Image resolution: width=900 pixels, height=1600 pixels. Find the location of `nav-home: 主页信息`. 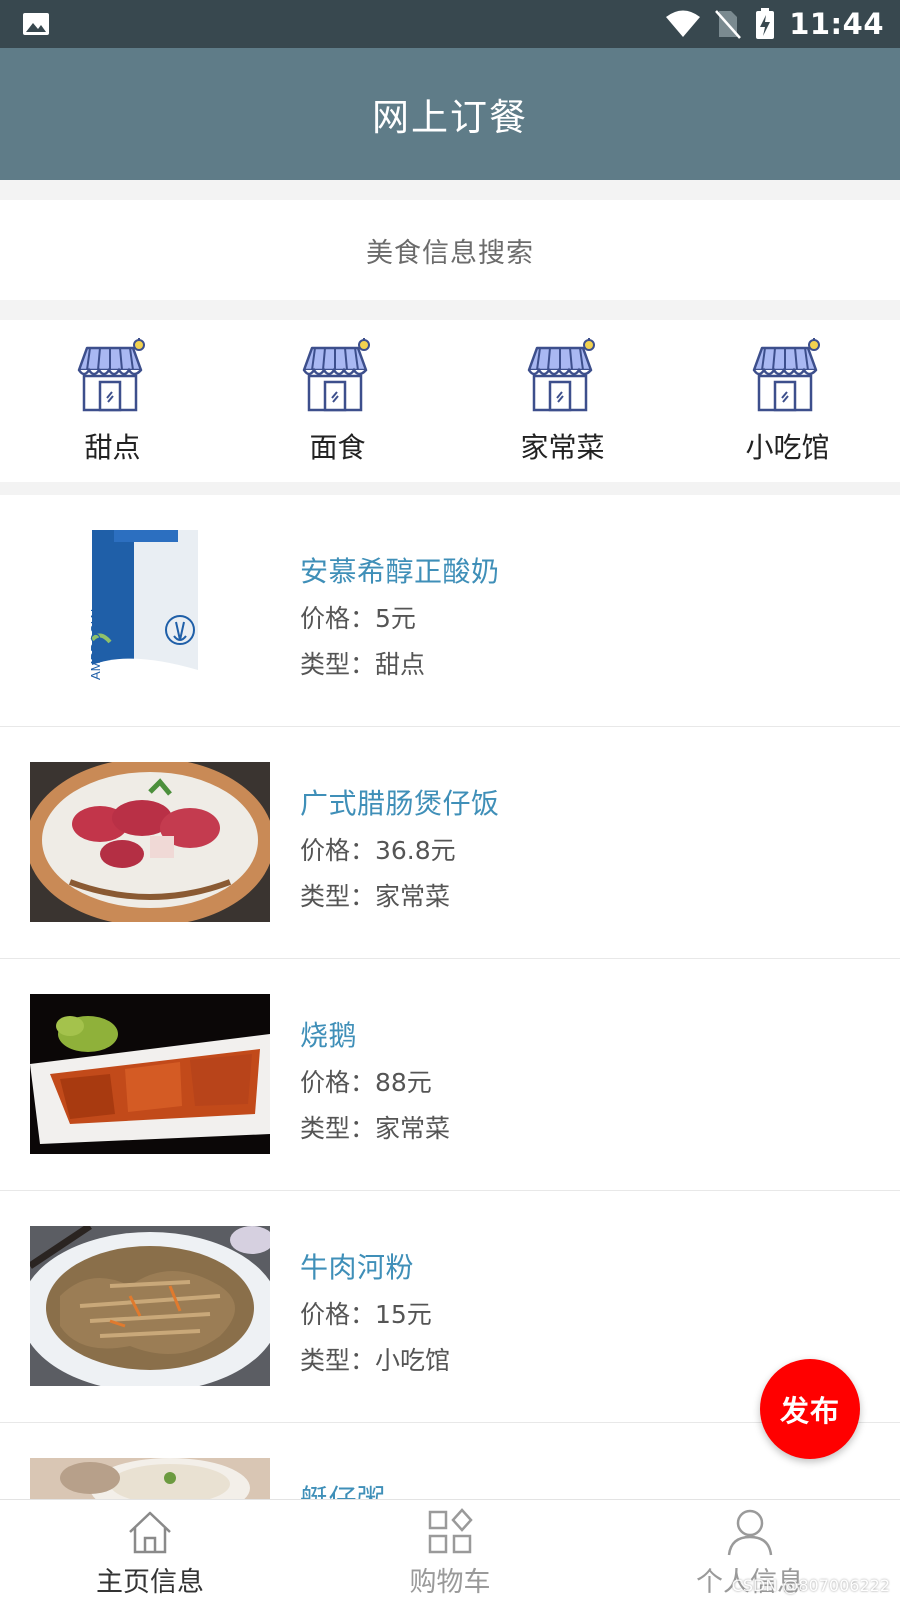

nav-home: 主页信息 is located at coordinates (150, 1550).